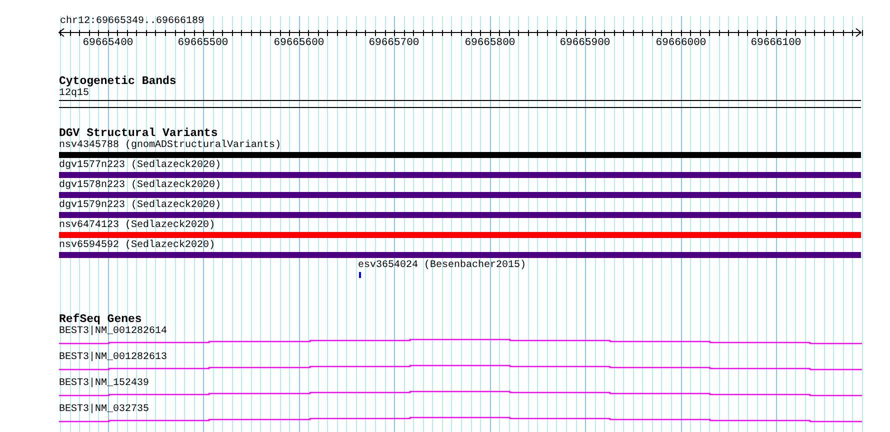 Image resolution: width=890 pixels, height=432 pixels. What do you see at coordinates (140, 206) in the screenshot?
I see `feature-label: dgv1579n223 (Sedlazeck2020)` at bounding box center [140, 206].